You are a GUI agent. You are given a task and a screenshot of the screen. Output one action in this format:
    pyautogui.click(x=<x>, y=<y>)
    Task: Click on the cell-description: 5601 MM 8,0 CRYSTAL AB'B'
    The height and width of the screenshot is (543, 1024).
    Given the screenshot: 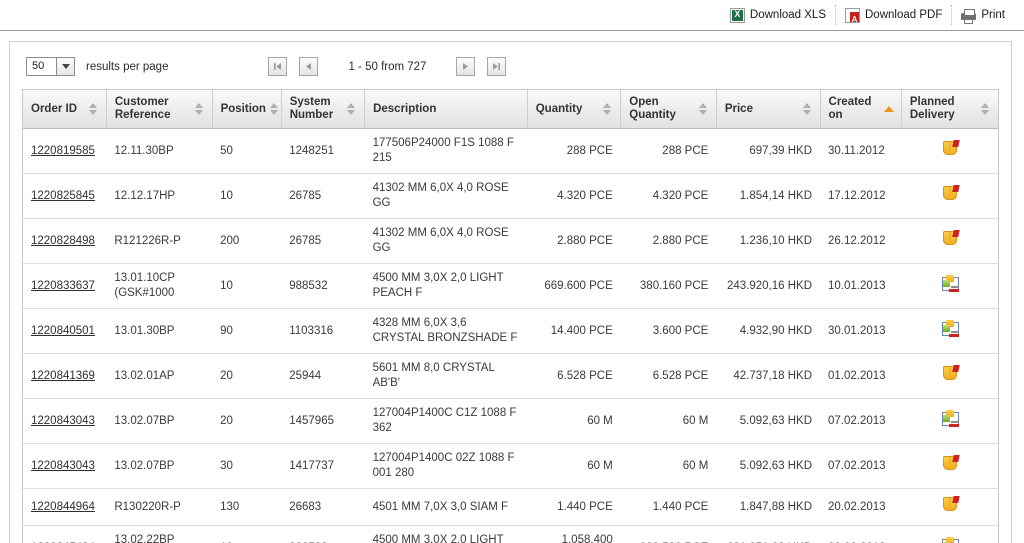 What is the action you would take?
    pyautogui.click(x=446, y=376)
    